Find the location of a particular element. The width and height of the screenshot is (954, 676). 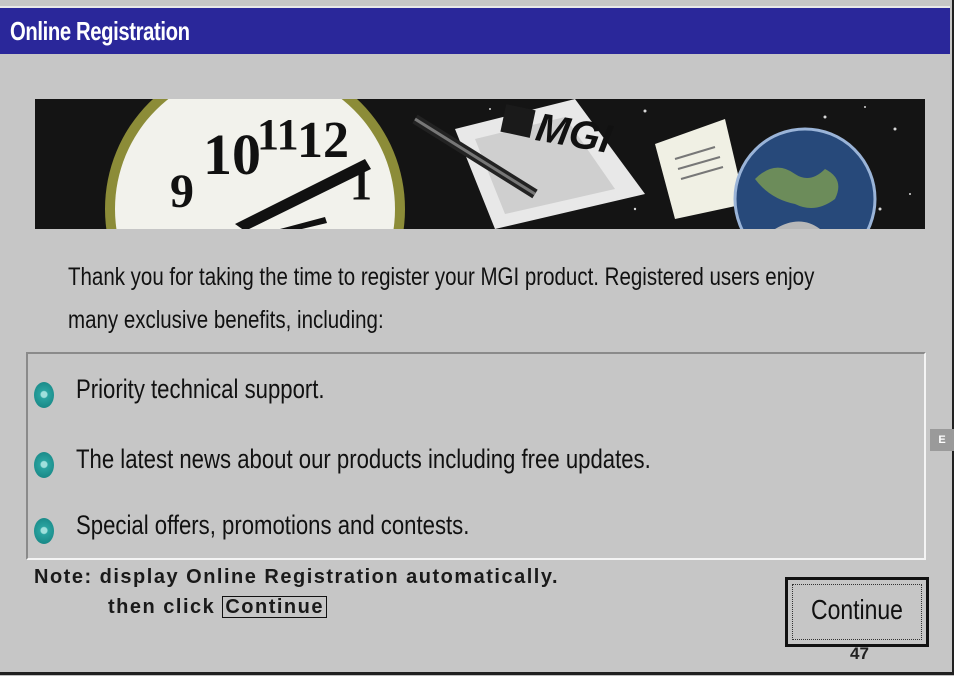

benefit-item: Special offers, promotions and contests. is located at coordinates (468, 528).